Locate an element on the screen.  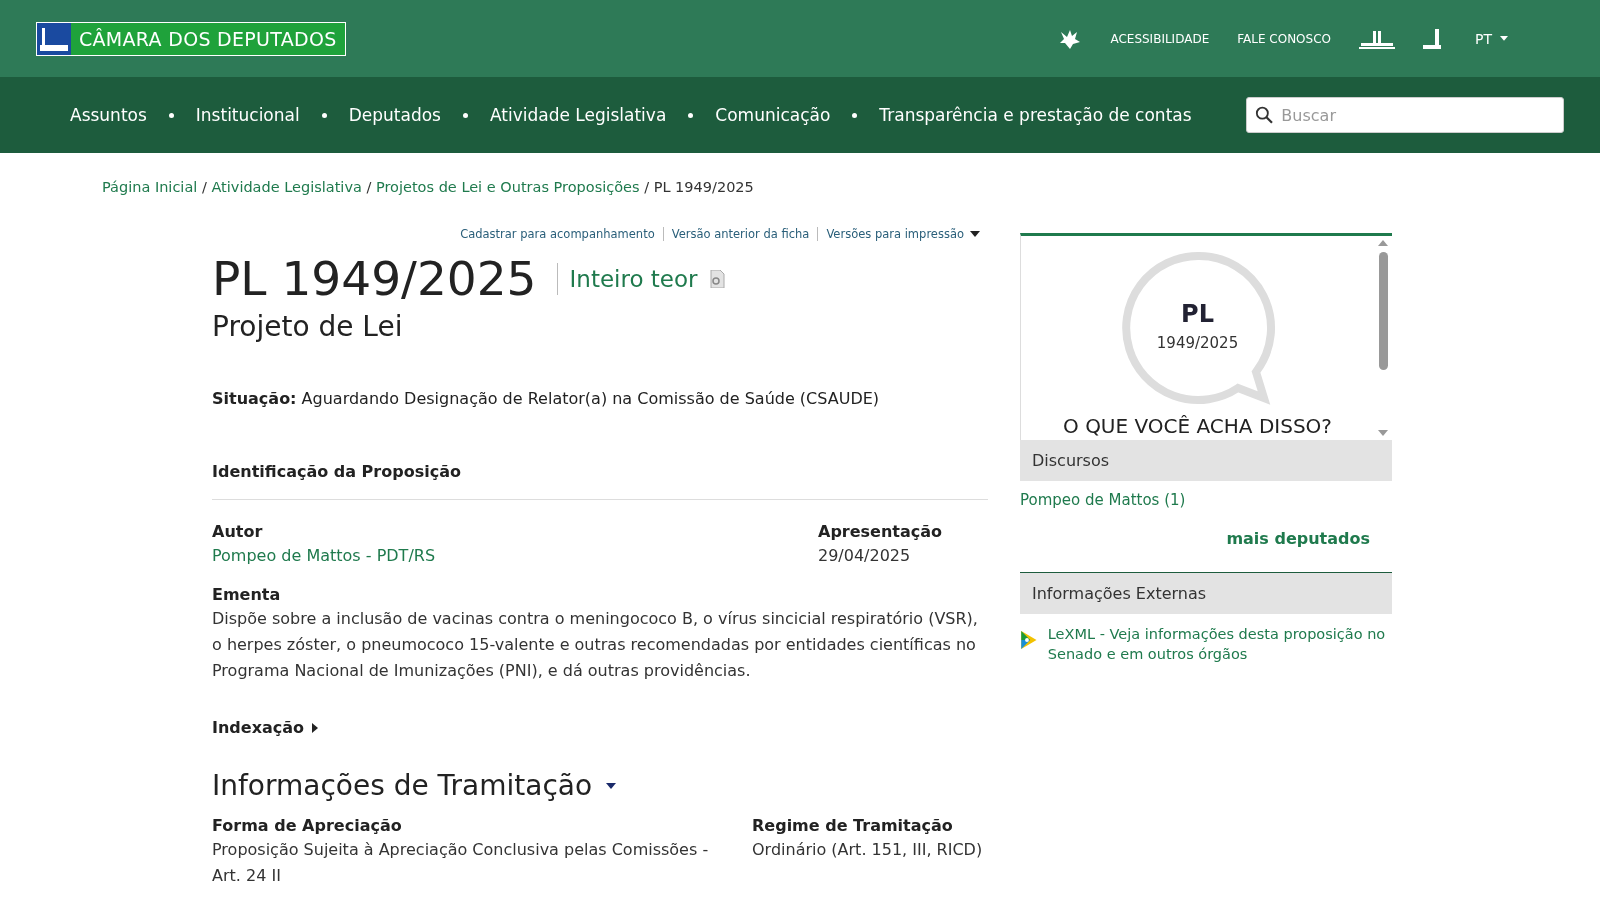
field-label: Ementa is located at coordinates (247, 594).